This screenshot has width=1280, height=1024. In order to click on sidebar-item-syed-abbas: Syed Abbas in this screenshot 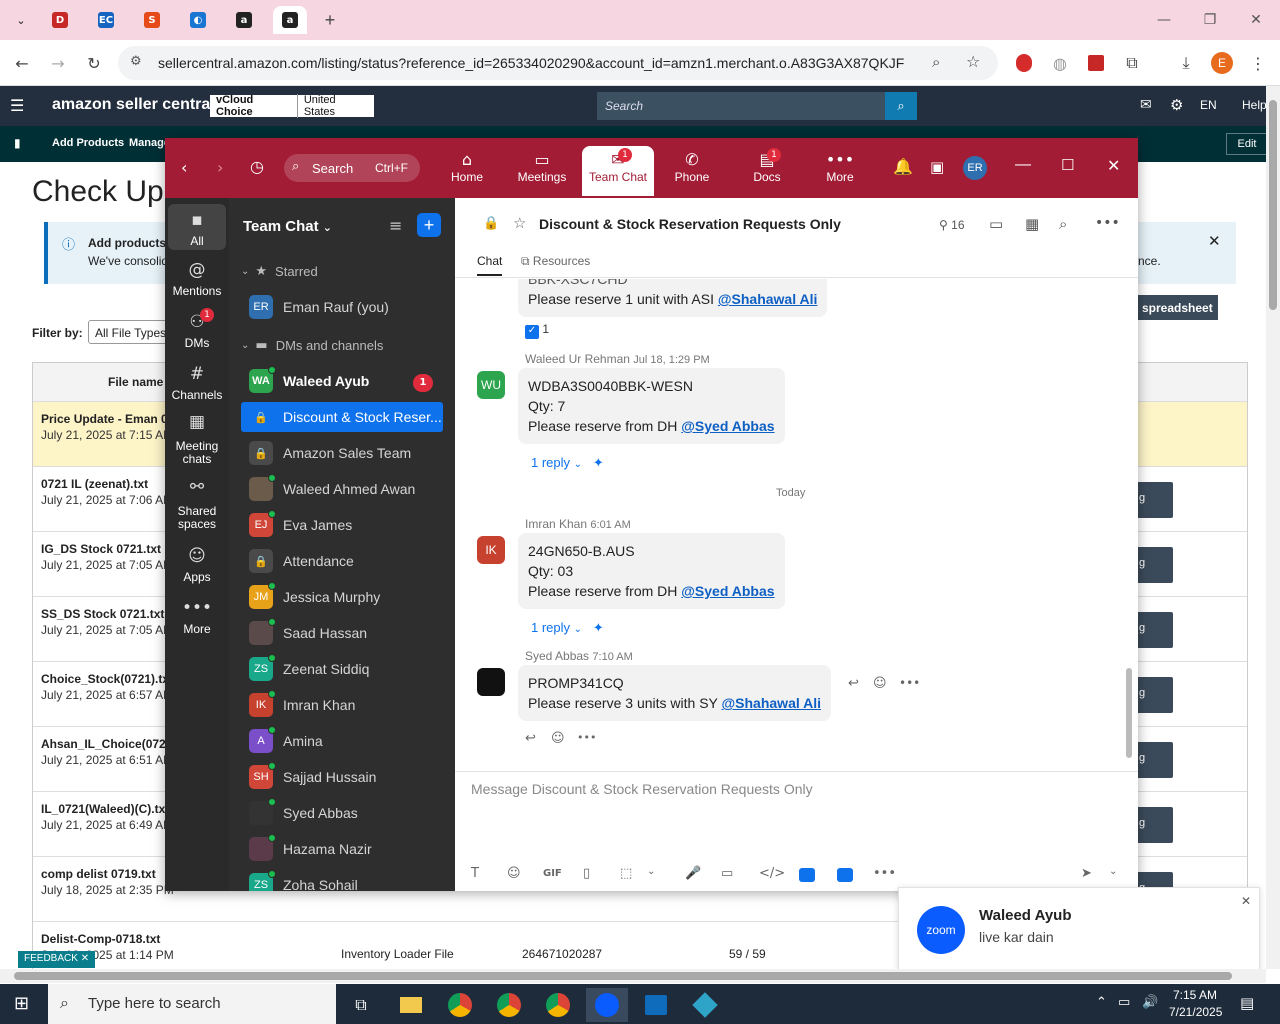, I will do `click(342, 813)`.